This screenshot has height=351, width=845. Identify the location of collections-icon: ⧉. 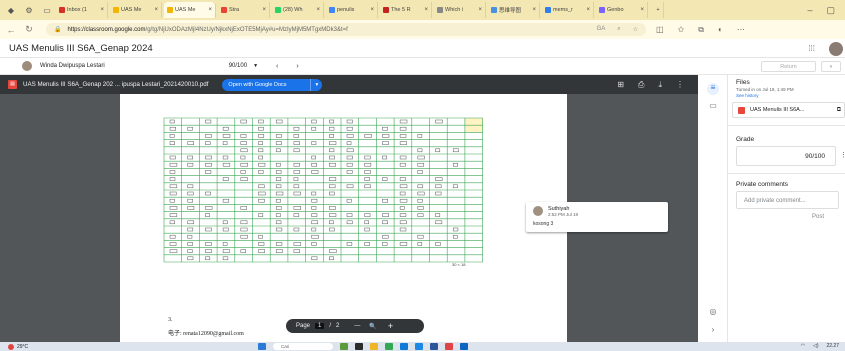
(701, 30).